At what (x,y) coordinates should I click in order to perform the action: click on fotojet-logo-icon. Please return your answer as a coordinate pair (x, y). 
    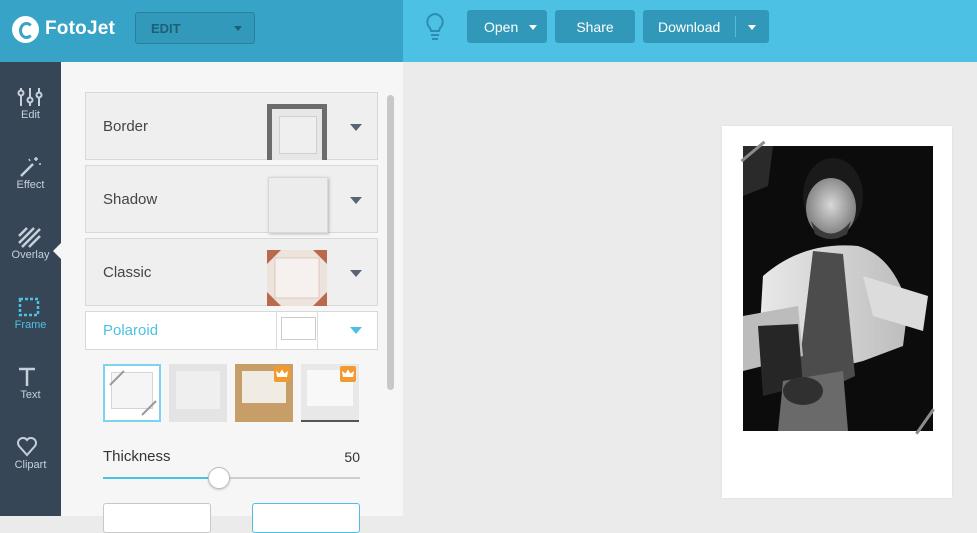
    Looking at the image, I should click on (25, 29).